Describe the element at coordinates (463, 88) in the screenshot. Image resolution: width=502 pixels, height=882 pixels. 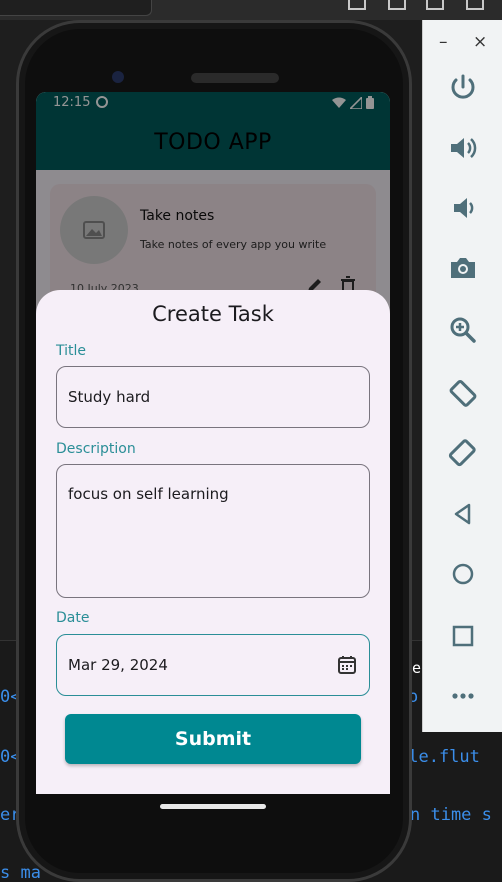
I see `power-icon` at that location.